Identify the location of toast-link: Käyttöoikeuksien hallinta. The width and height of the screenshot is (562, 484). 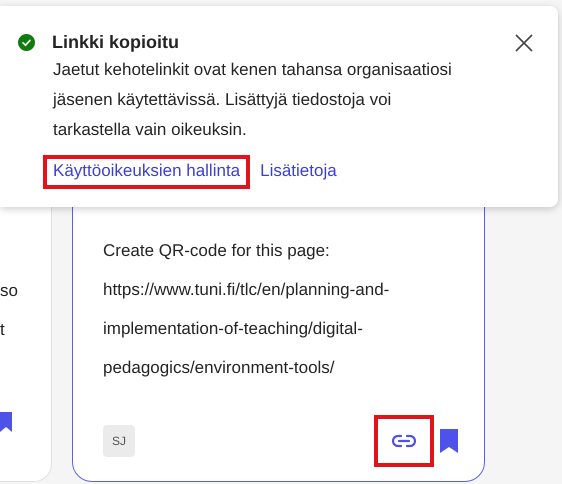
(146, 172).